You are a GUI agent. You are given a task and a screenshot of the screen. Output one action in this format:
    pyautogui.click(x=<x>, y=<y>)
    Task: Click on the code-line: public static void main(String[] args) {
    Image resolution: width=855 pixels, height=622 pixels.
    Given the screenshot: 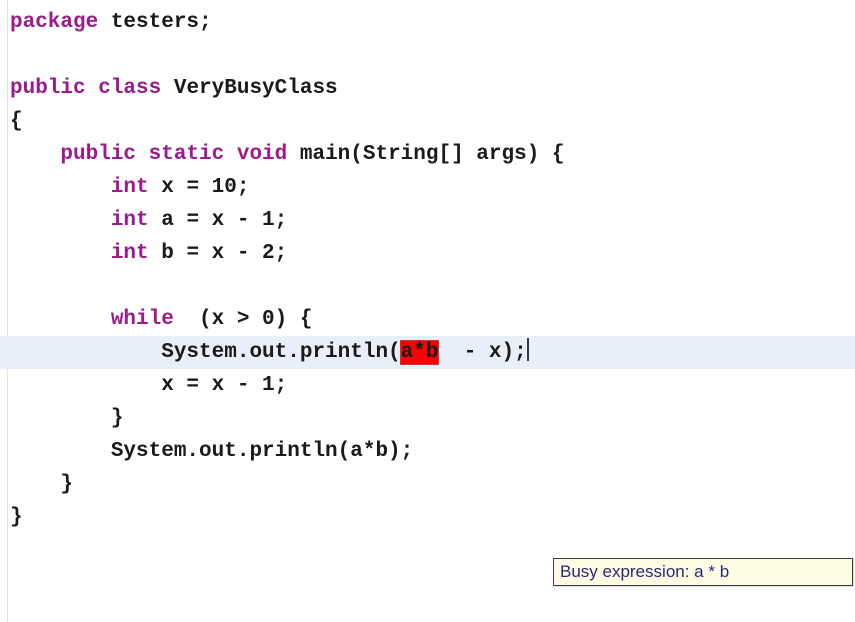 What is the action you would take?
    pyautogui.click(x=427, y=154)
    